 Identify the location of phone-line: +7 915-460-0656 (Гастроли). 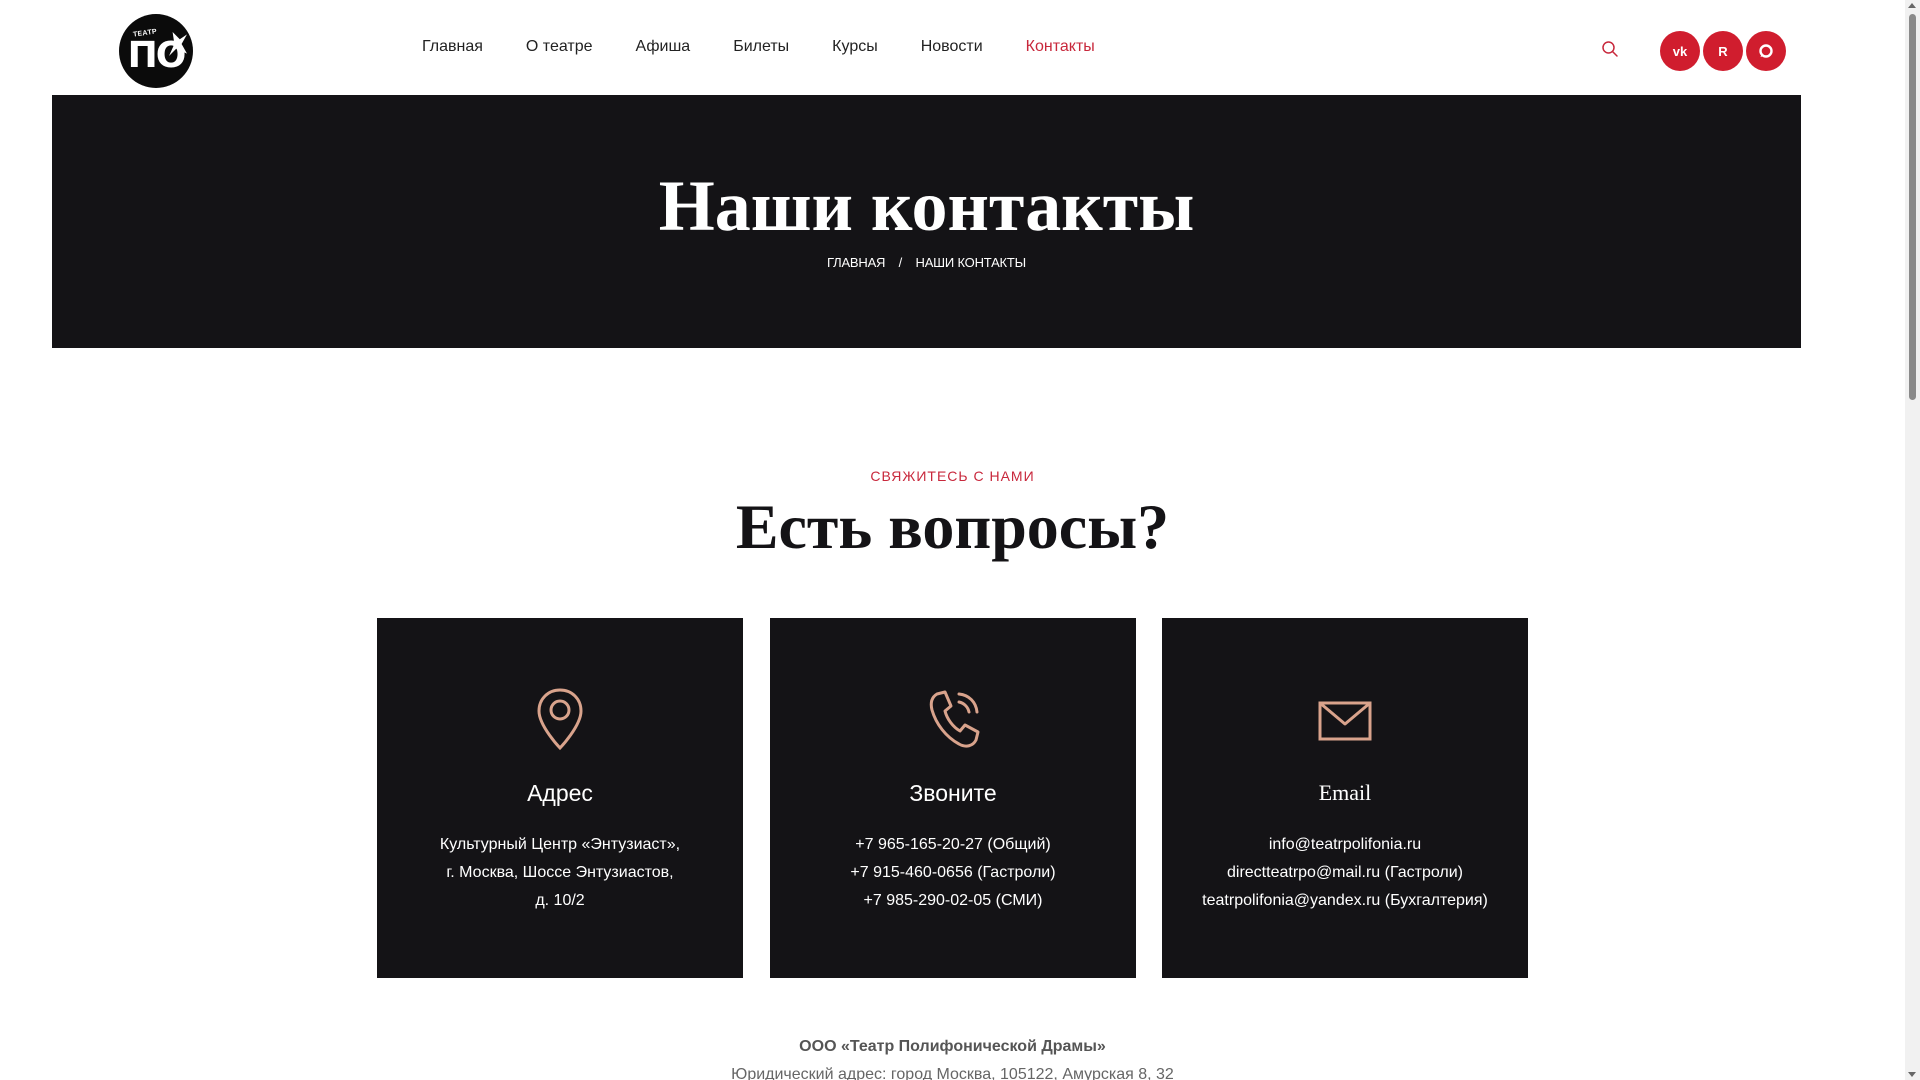
(953, 873).